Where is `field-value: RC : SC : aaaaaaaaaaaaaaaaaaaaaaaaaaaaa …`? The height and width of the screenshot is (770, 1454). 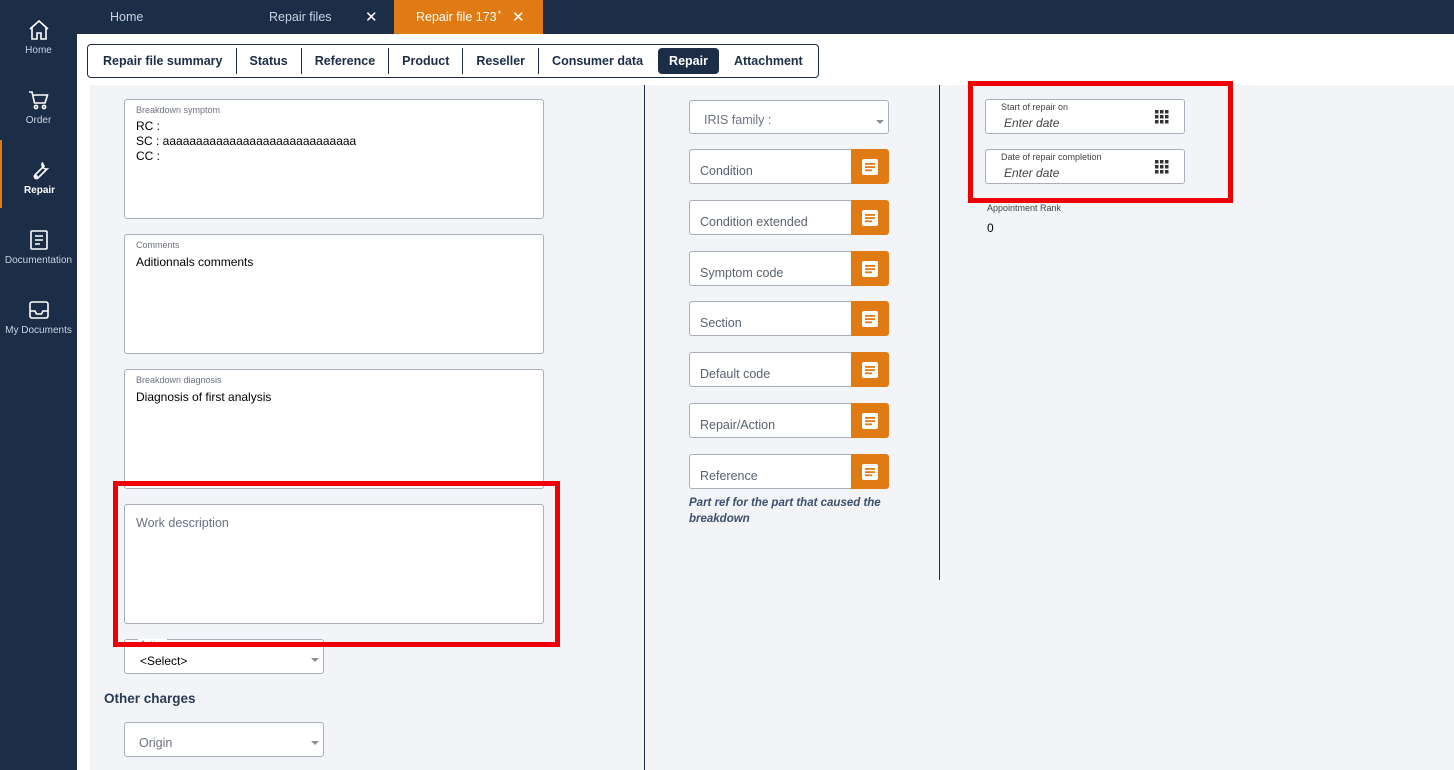
field-value: RC : SC : aaaaaaaaaaaaaaaaaaaaaaaaaaaaa … is located at coordinates (246, 141).